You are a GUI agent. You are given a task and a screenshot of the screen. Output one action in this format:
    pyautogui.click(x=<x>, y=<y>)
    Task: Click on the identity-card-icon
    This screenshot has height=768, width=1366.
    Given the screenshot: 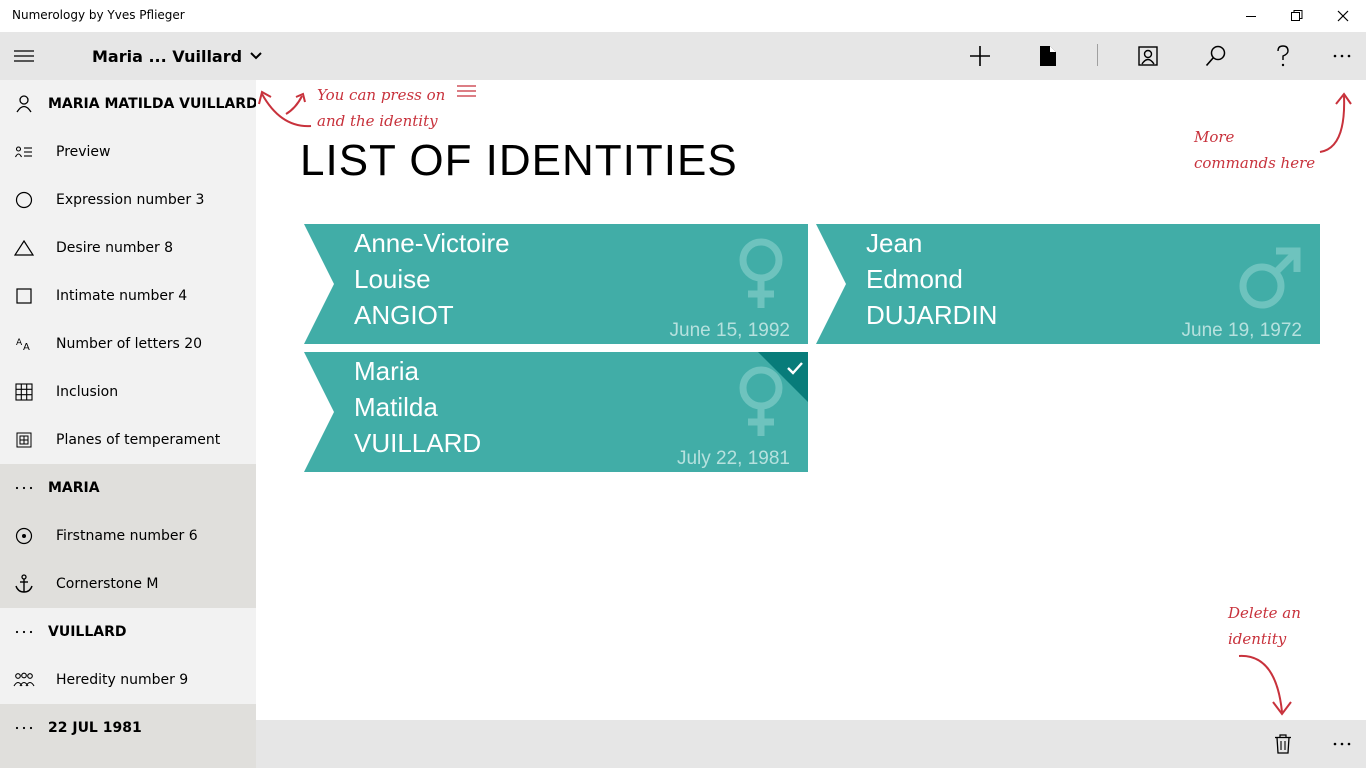 What is the action you would take?
    pyautogui.click(x=1148, y=56)
    